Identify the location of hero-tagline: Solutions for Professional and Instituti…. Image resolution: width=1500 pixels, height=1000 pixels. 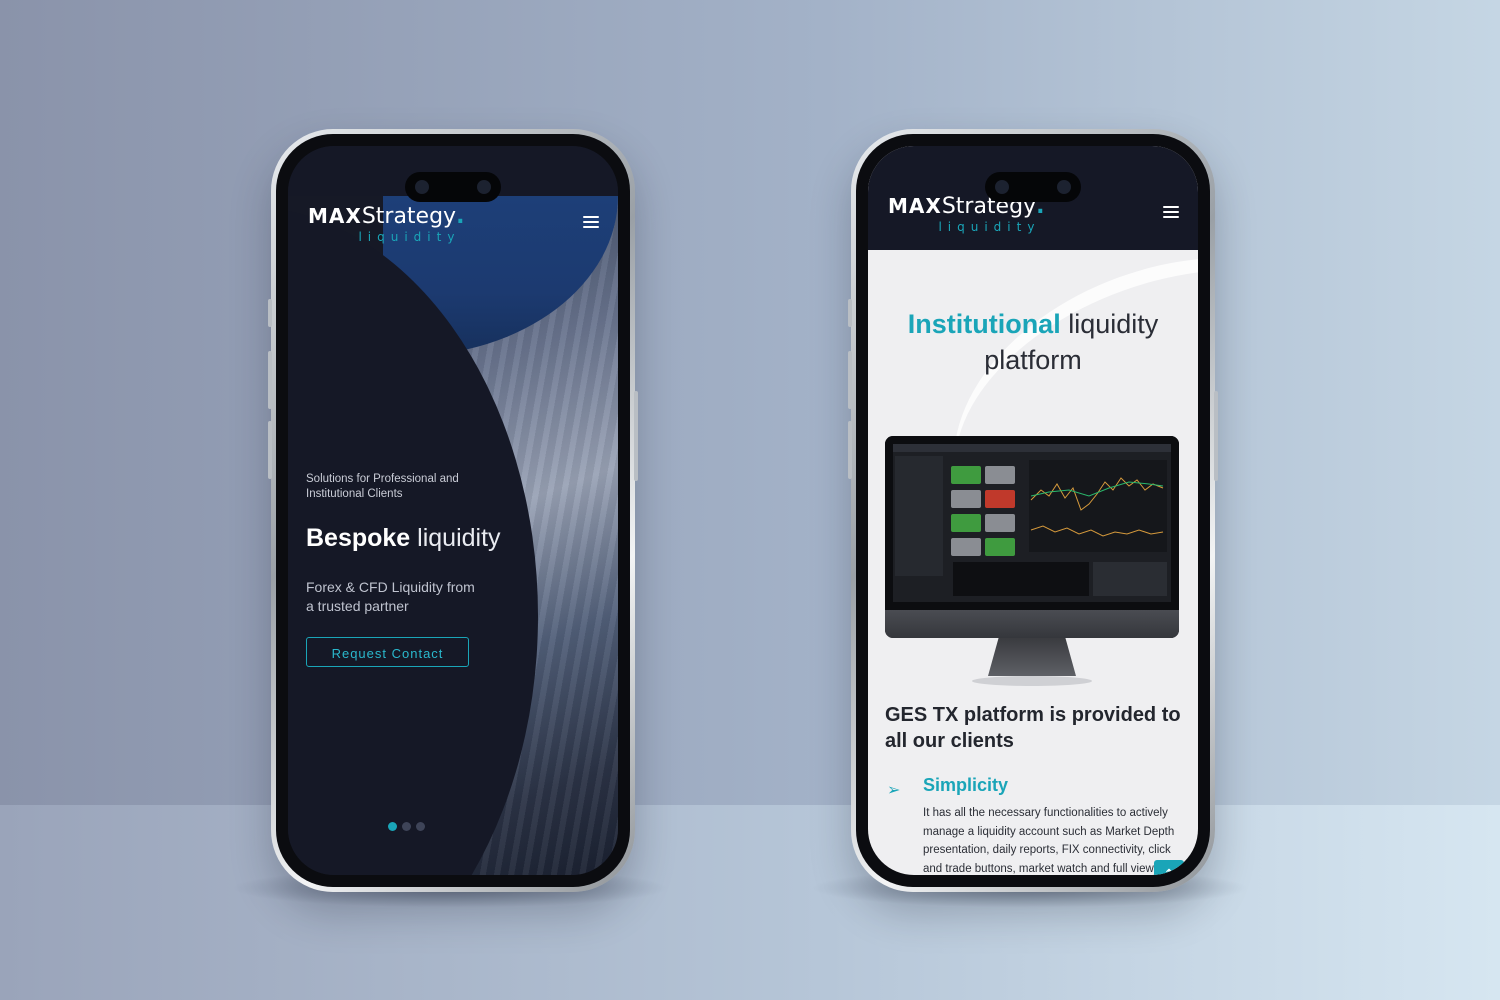
(382, 486).